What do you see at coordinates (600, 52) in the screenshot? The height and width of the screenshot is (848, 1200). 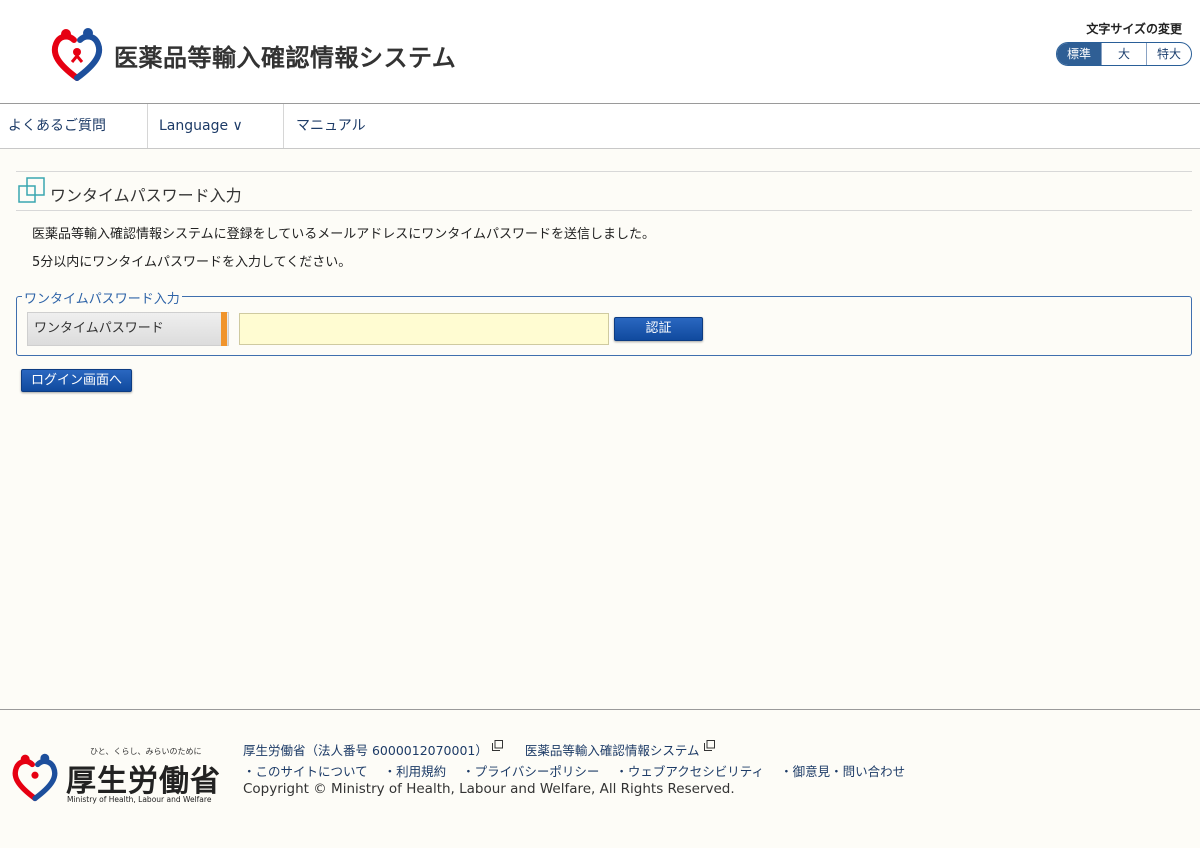 I see `site-header: 医薬品等輸入確認情報システム 文字サイズの変更 標準 大 特大` at bounding box center [600, 52].